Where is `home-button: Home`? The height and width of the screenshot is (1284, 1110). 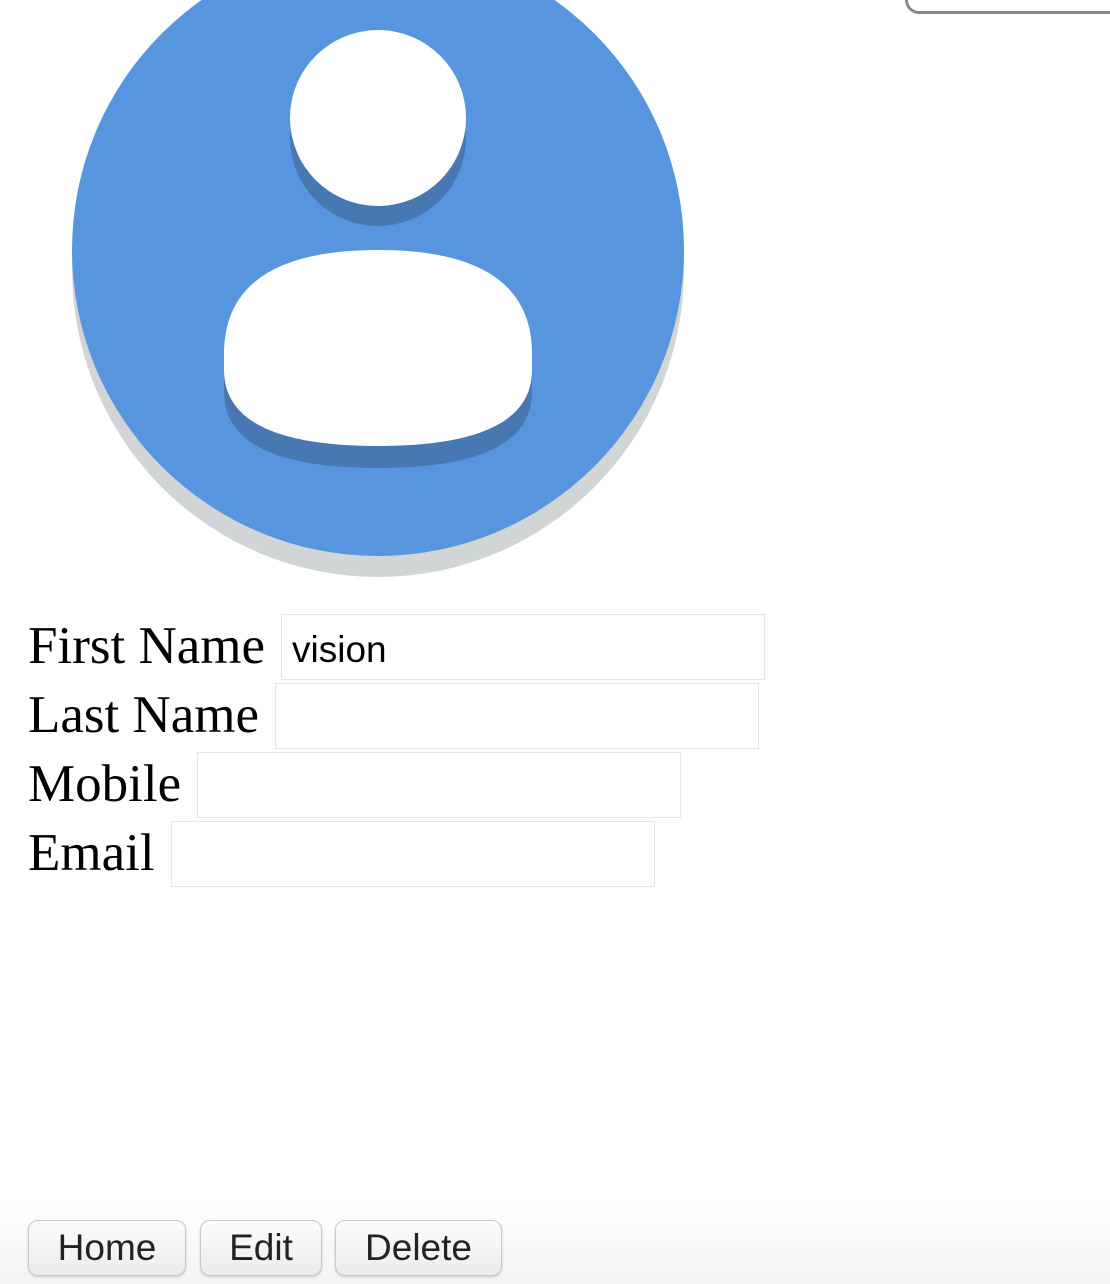
home-button: Home is located at coordinates (107, 1248).